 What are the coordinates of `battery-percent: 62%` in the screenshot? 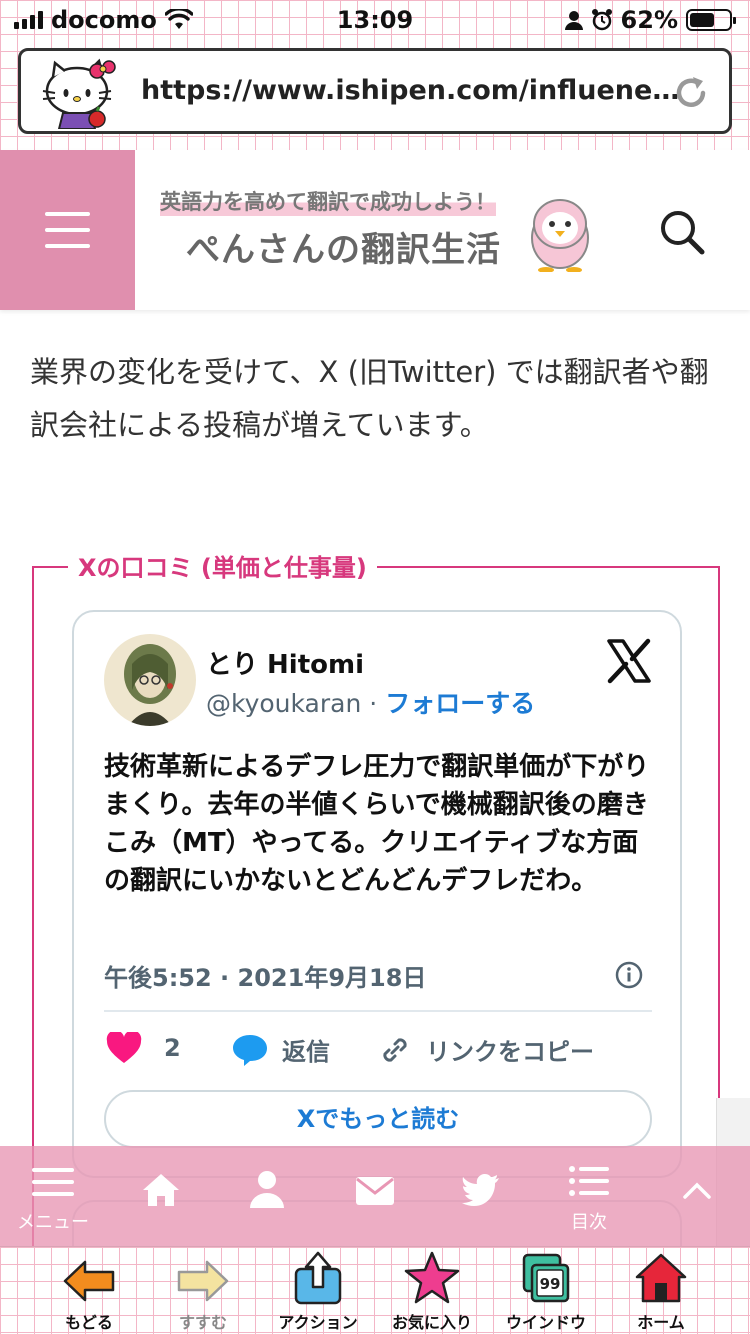 It's located at (649, 20).